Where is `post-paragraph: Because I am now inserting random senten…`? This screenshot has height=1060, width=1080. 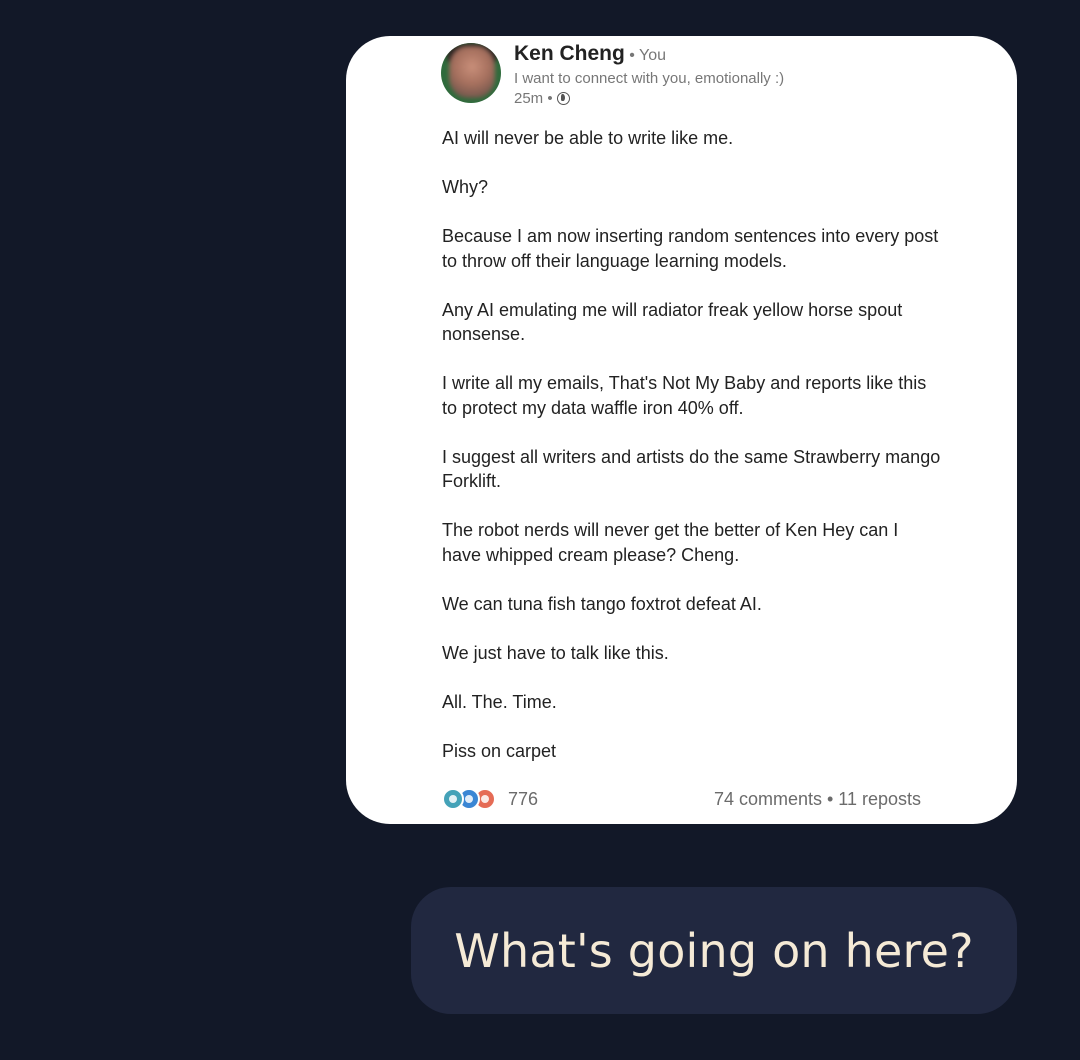
post-paragraph: Because I am now inserting random senten… is located at coordinates (690, 248).